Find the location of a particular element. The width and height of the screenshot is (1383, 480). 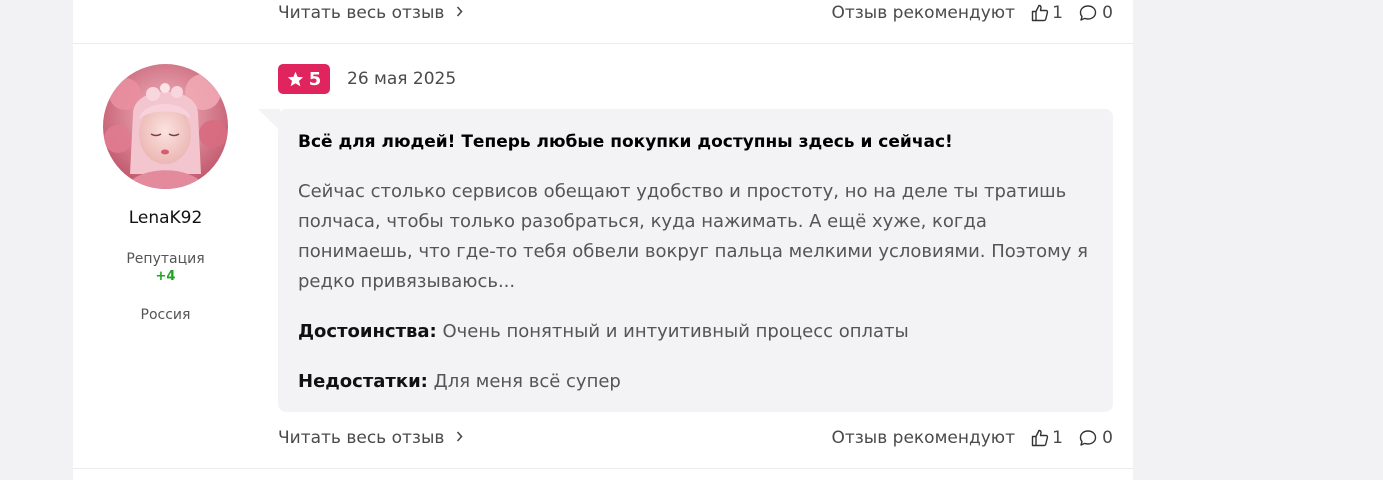

username: LenaK92 is located at coordinates (165, 218).